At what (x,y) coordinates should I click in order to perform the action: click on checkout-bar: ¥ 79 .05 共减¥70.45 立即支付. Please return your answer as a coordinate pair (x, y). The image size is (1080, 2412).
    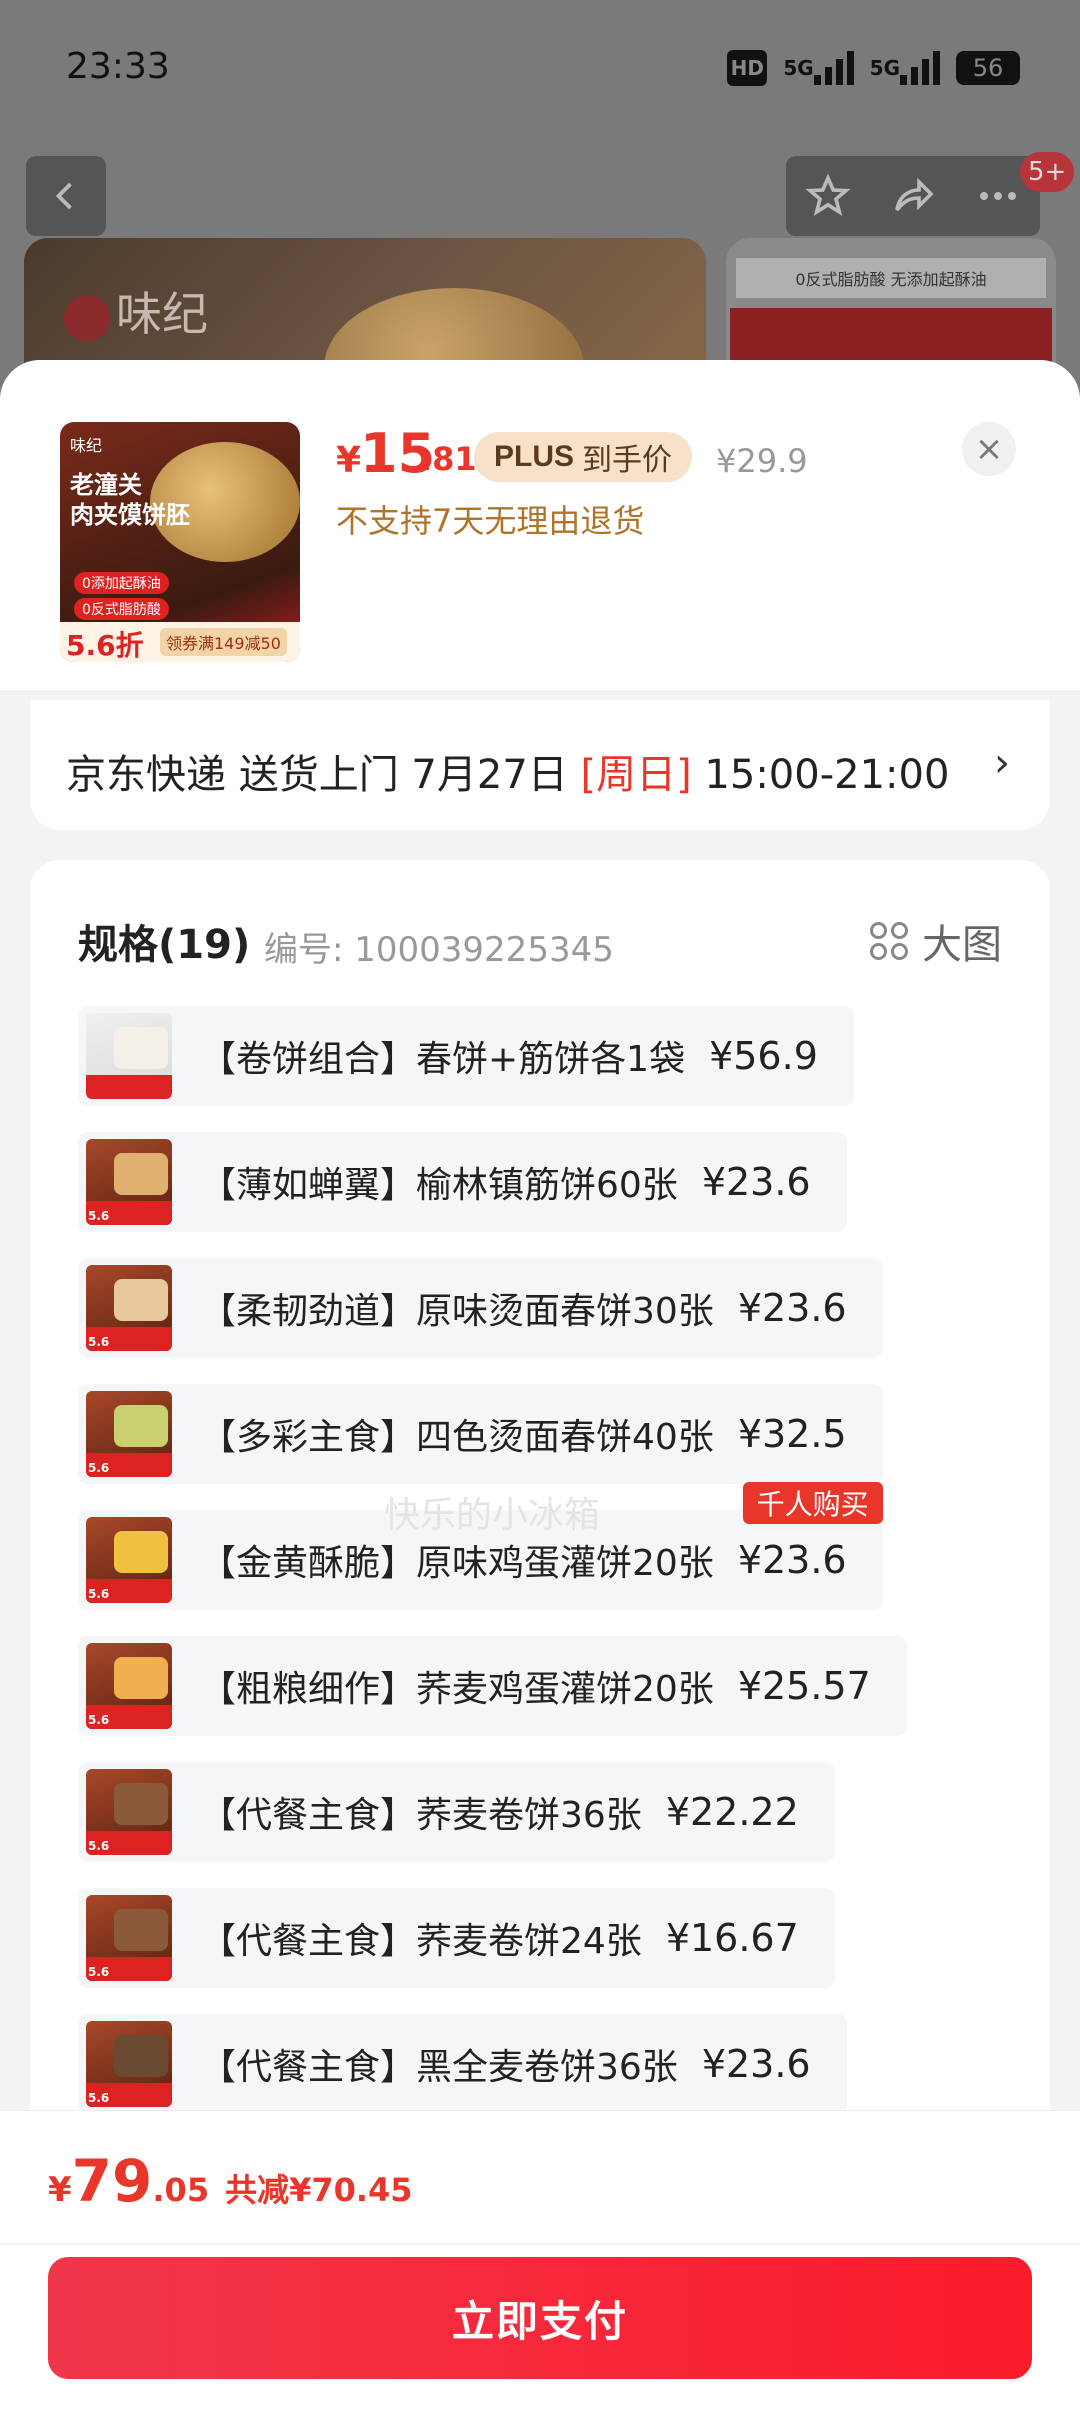
    Looking at the image, I should click on (540, 2261).